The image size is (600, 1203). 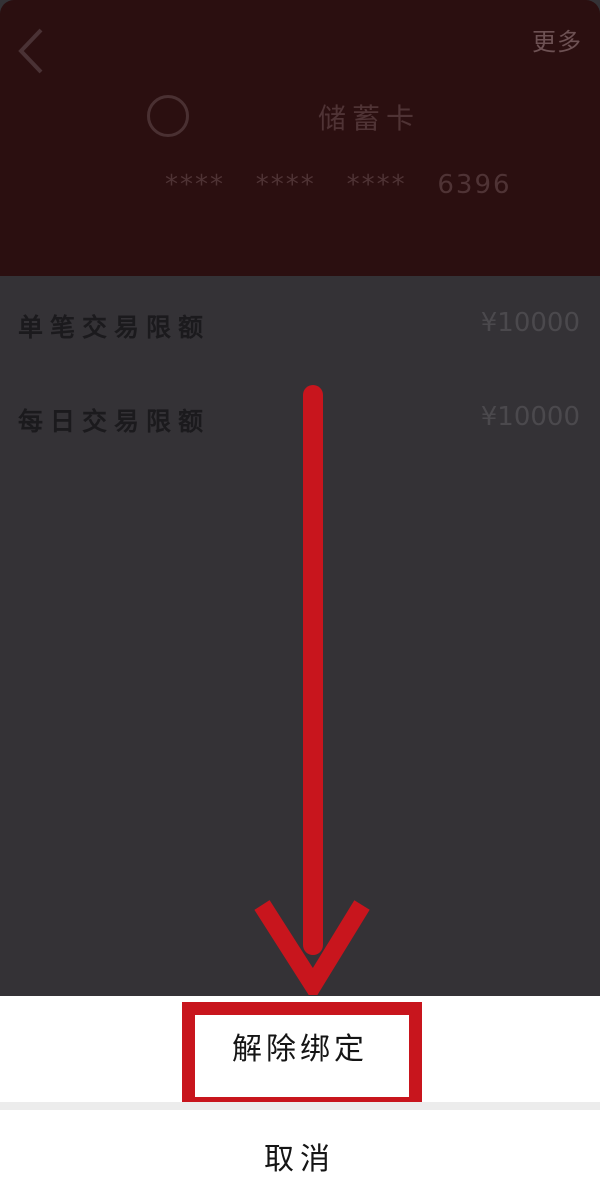 I want to click on limit-label: 单笔交易限额, so click(x=114, y=327).